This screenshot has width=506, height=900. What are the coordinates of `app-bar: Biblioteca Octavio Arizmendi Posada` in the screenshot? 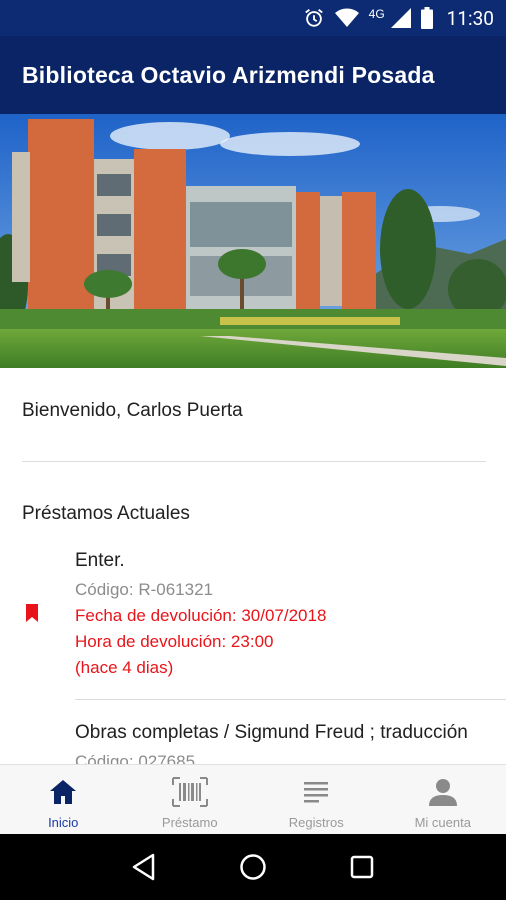 It's located at (253, 75).